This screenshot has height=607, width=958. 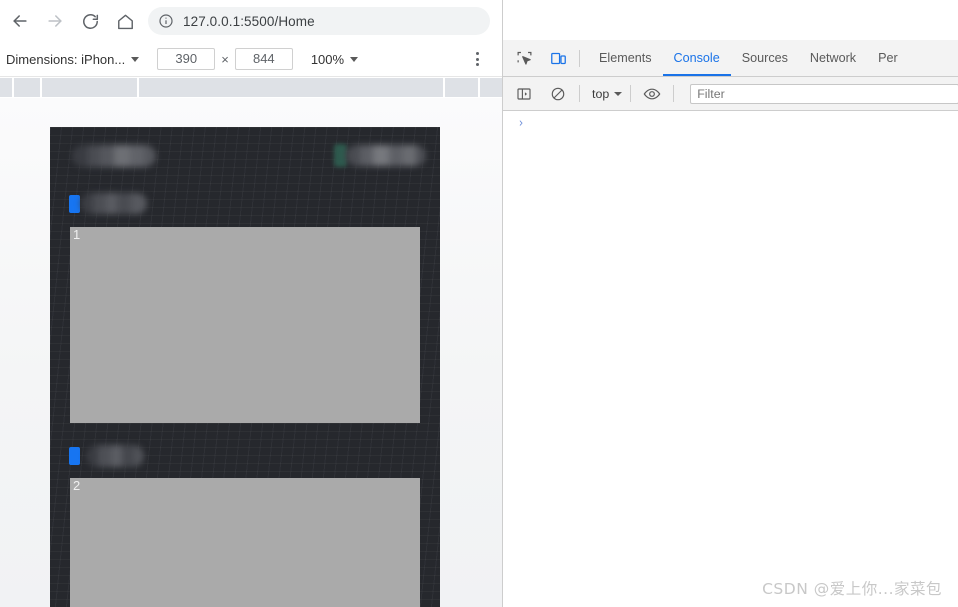 I want to click on forward-button, so click(x=55, y=21).